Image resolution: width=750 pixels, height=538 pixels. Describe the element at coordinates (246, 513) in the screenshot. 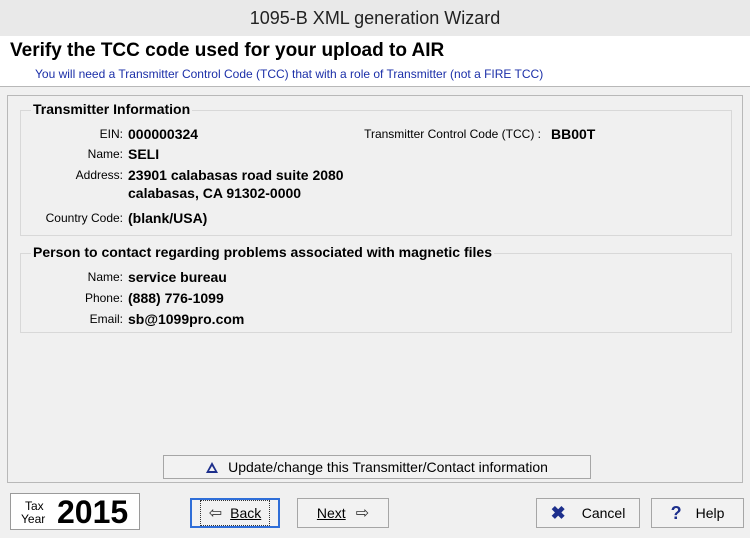

I see `back-button-label: Back` at that location.